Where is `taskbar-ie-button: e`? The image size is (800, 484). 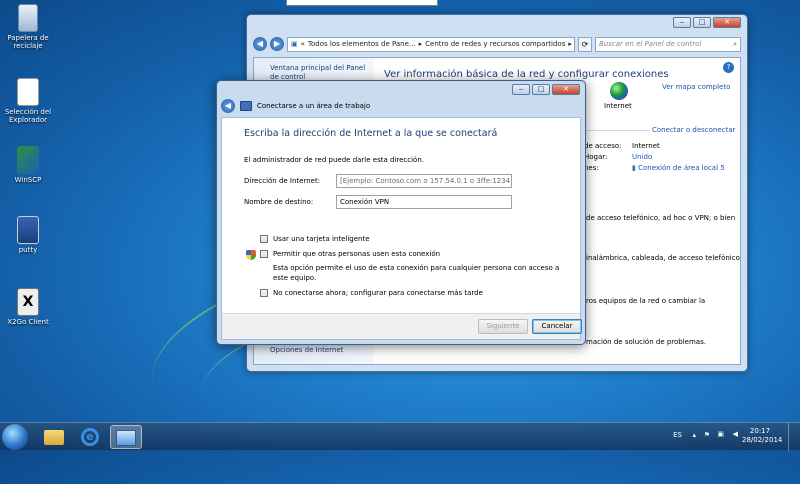
taskbar-ie-button: e is located at coordinates (90, 437).